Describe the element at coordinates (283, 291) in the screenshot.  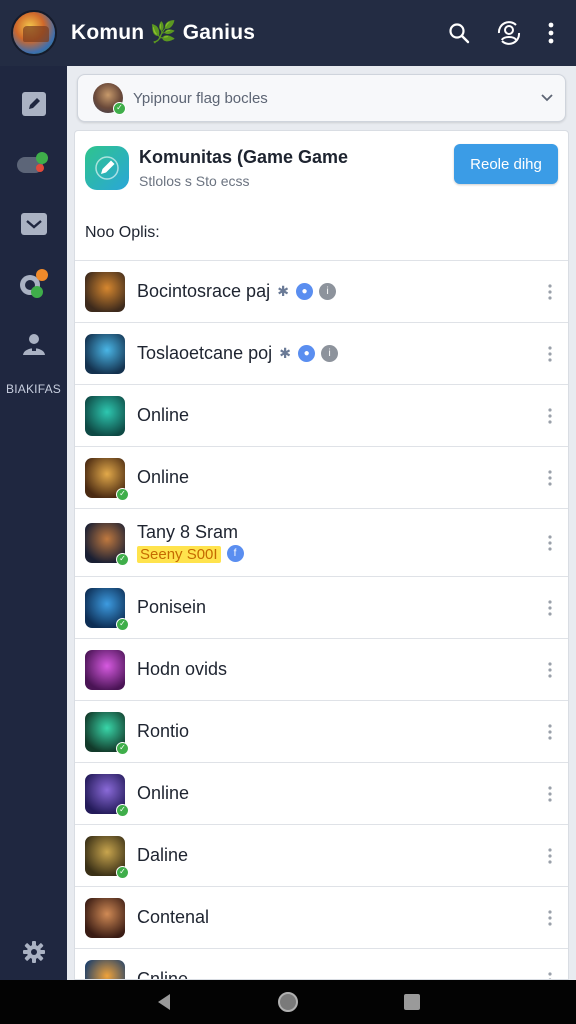
I see `star-icon: ✱` at that location.